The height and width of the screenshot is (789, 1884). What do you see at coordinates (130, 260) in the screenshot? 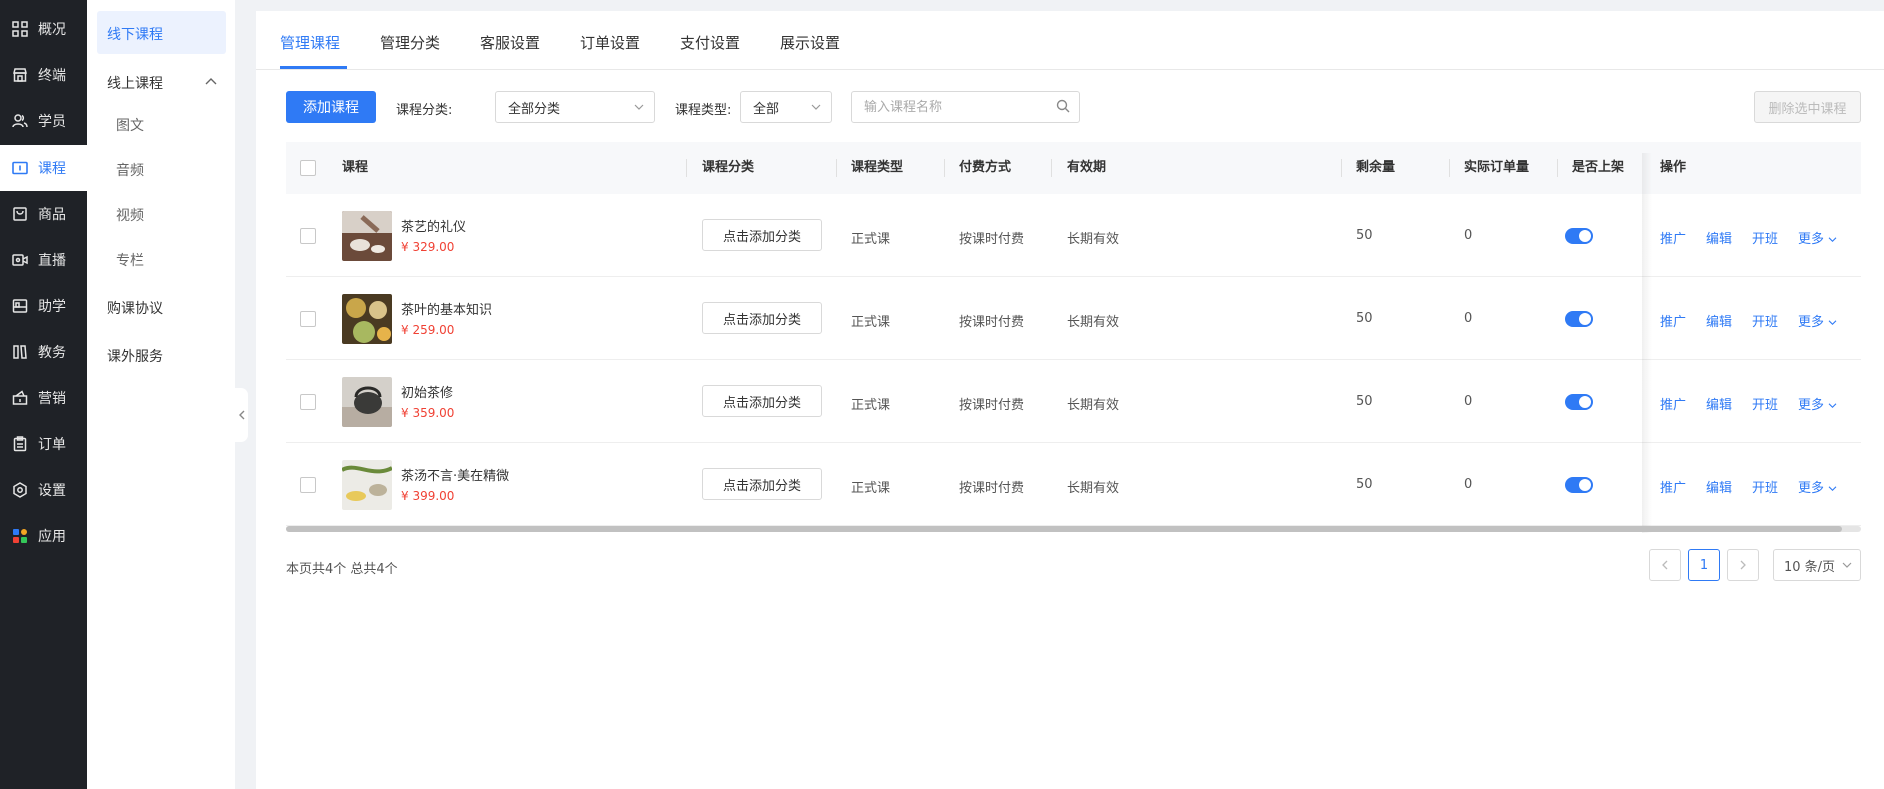
I see `subnav-item-column: 专栏` at bounding box center [130, 260].